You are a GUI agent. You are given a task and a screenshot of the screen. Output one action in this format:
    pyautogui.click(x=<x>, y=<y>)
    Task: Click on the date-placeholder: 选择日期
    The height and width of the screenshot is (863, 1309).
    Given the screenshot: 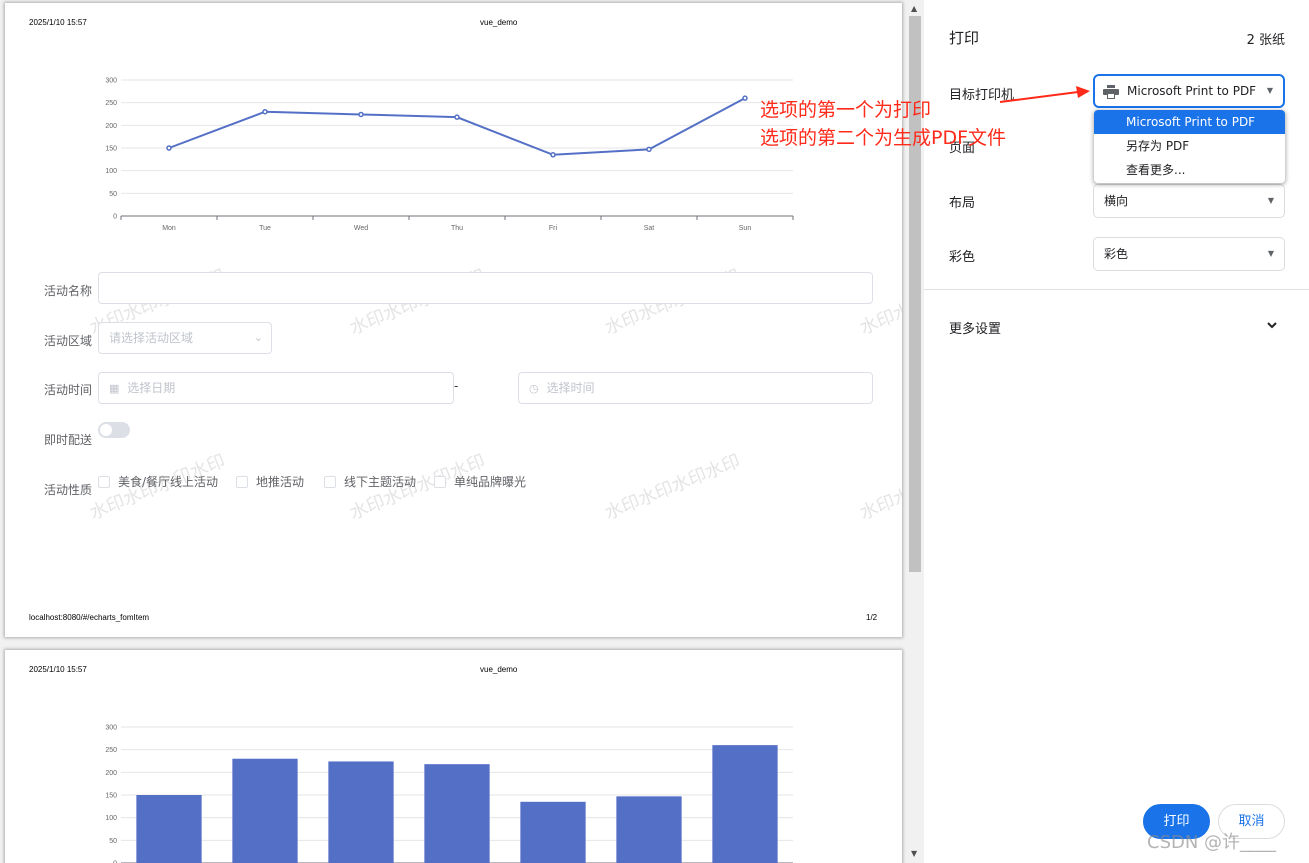 What is the action you would take?
    pyautogui.click(x=151, y=388)
    